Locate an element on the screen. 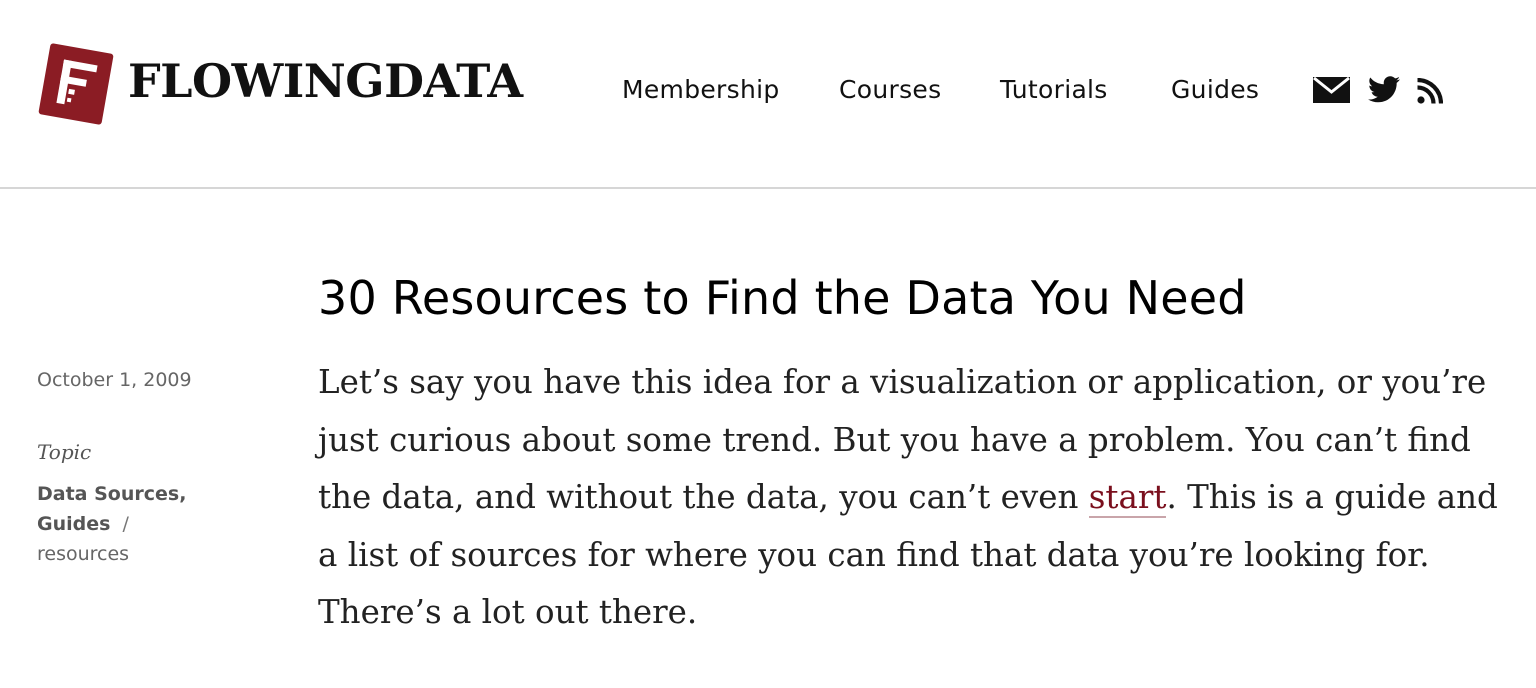  nav-membership: Membership is located at coordinates (701, 90).